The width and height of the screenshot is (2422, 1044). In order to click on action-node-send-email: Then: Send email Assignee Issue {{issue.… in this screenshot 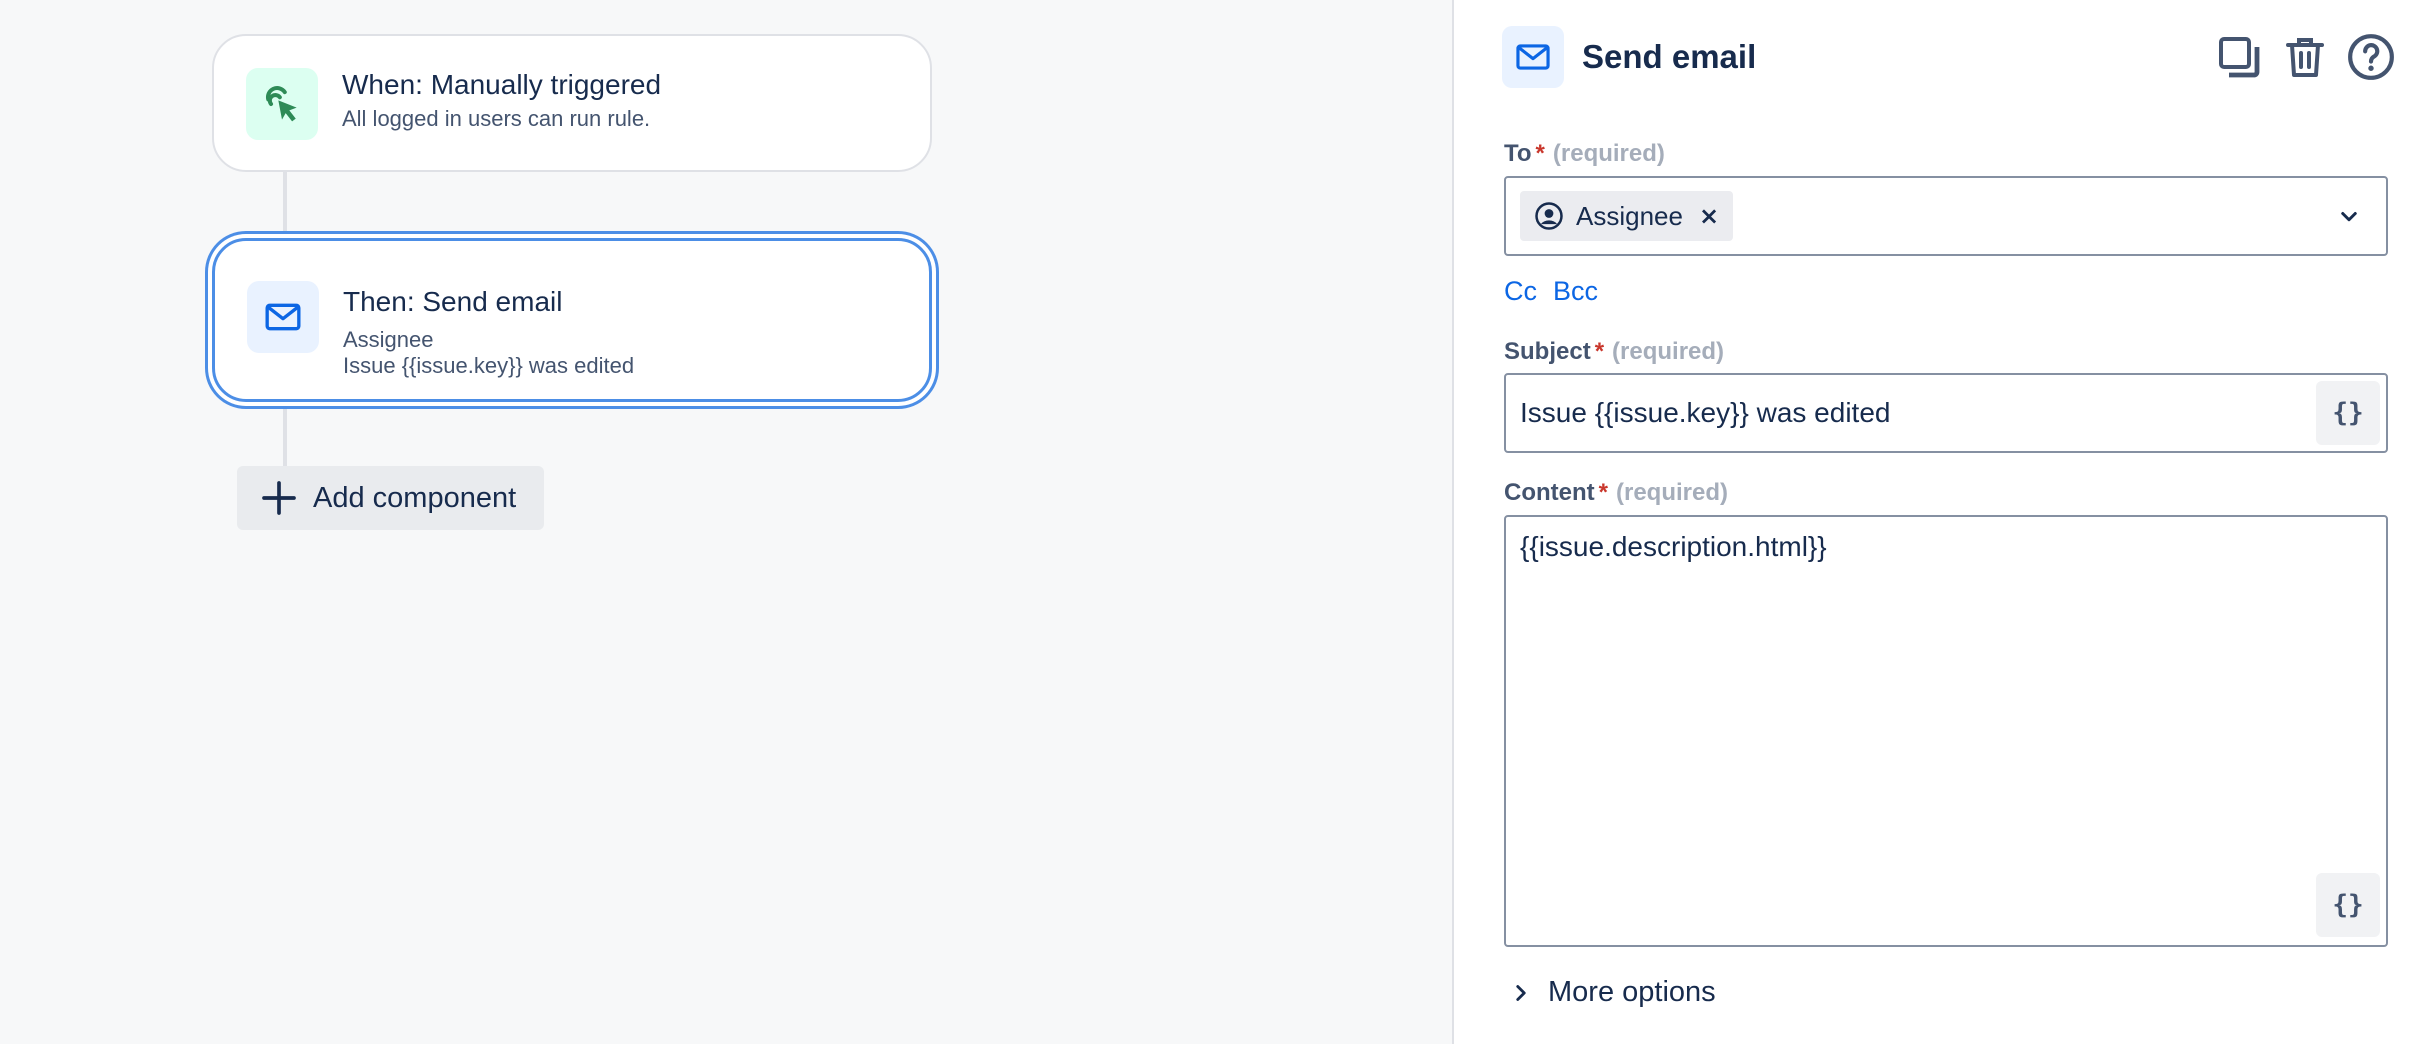, I will do `click(572, 320)`.